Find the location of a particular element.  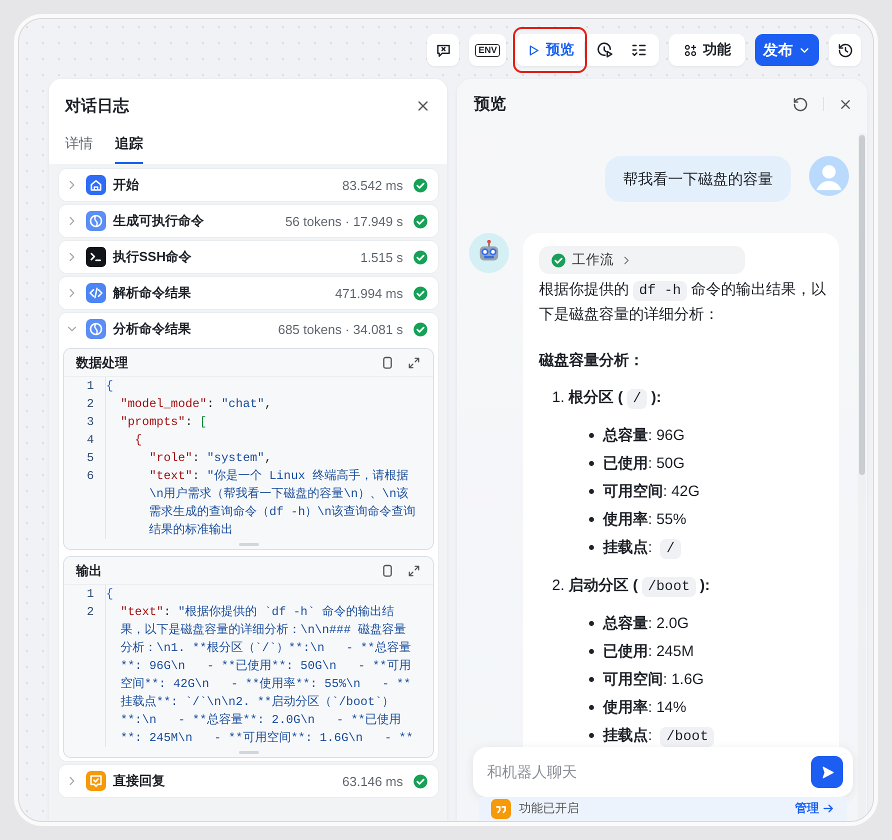

code-line: 结果的标准输出 is located at coordinates (169, 530).